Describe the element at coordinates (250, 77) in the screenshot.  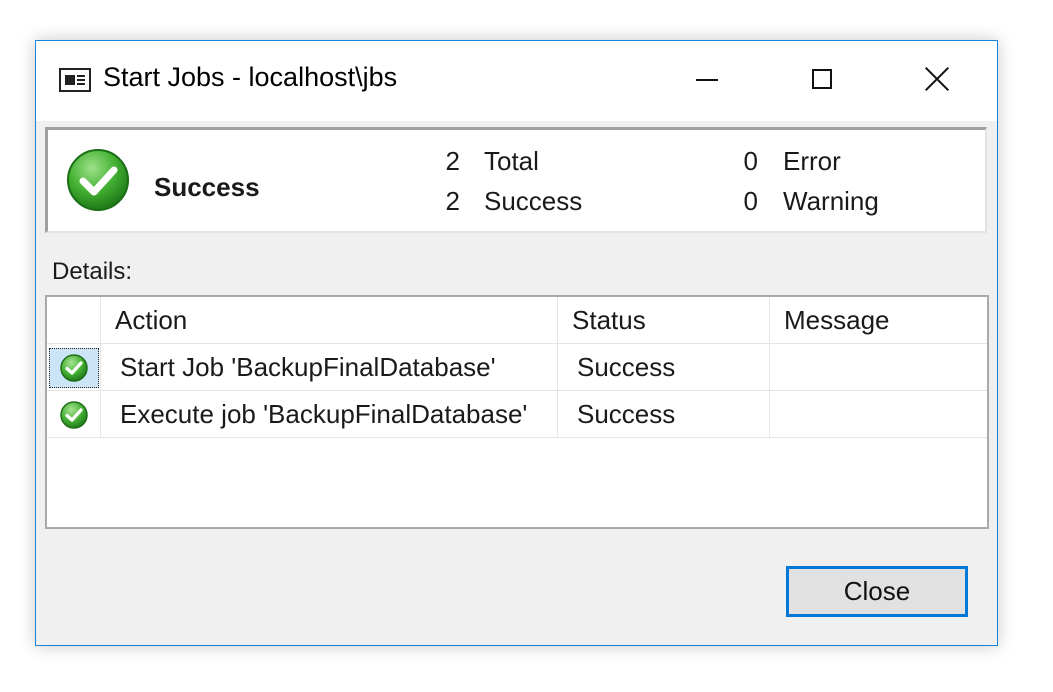
I see `window-title: Start Jobs - localhost\jbs` at that location.